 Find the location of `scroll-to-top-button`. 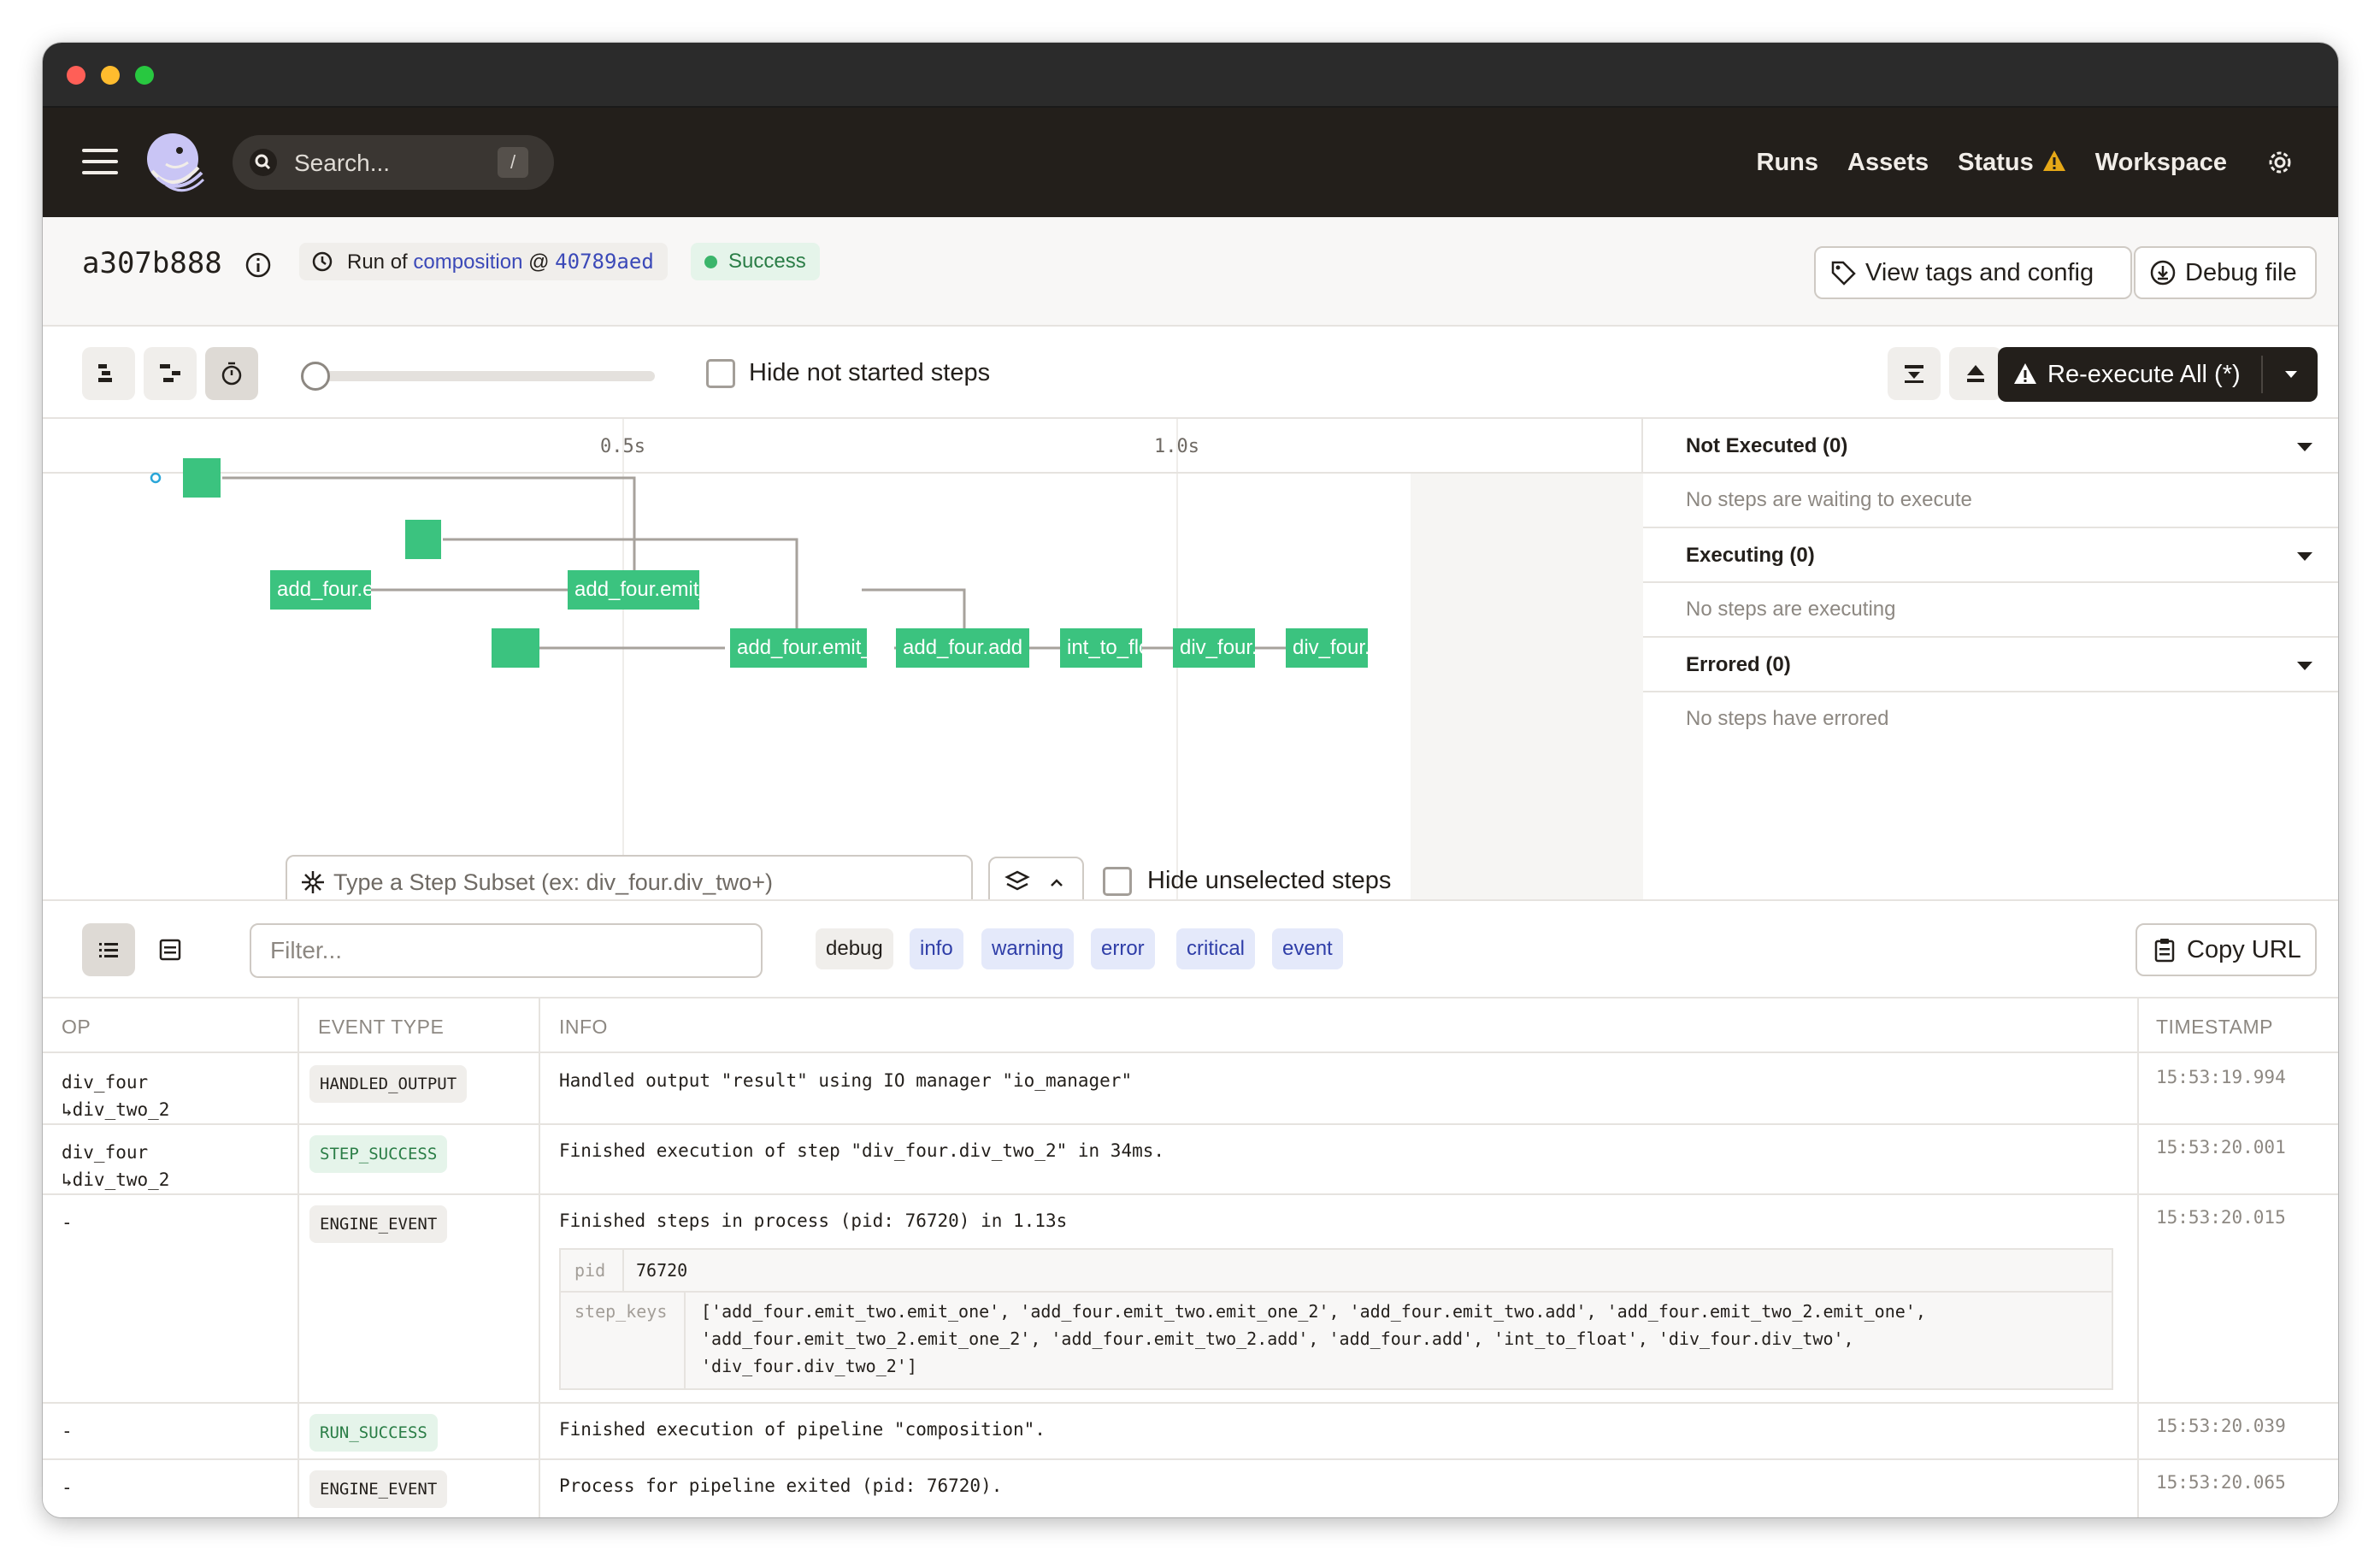

scroll-to-top-button is located at coordinates (1976, 373).